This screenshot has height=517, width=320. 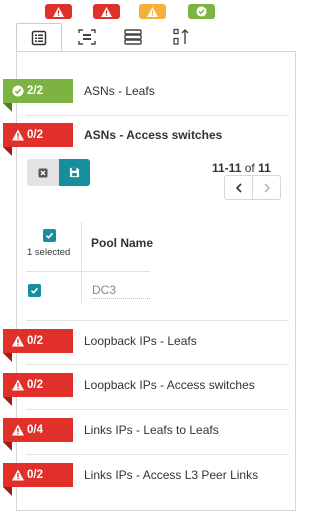 What do you see at coordinates (120, 299) in the screenshot?
I see `cell-underline` at bounding box center [120, 299].